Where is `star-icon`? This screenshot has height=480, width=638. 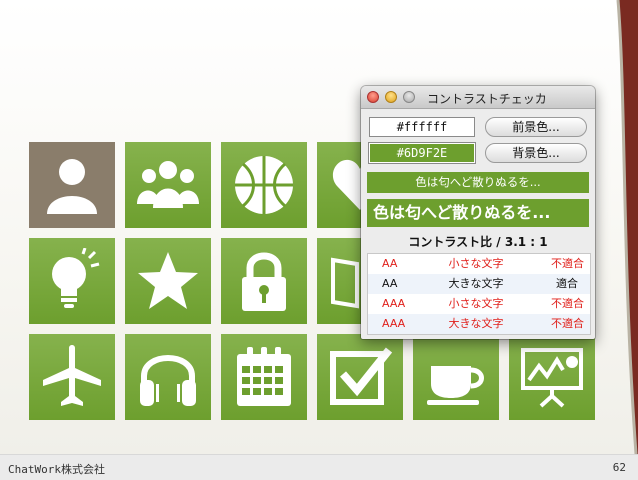 star-icon is located at coordinates (168, 280).